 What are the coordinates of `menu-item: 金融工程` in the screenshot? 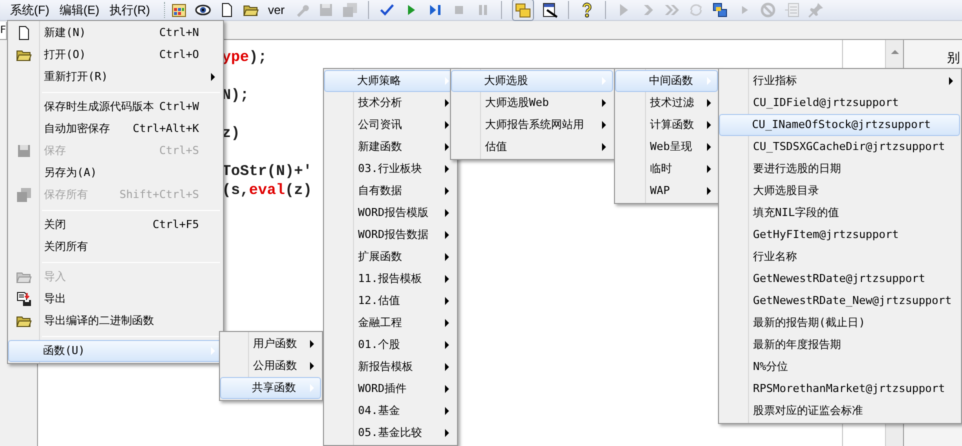 It's located at (390, 323).